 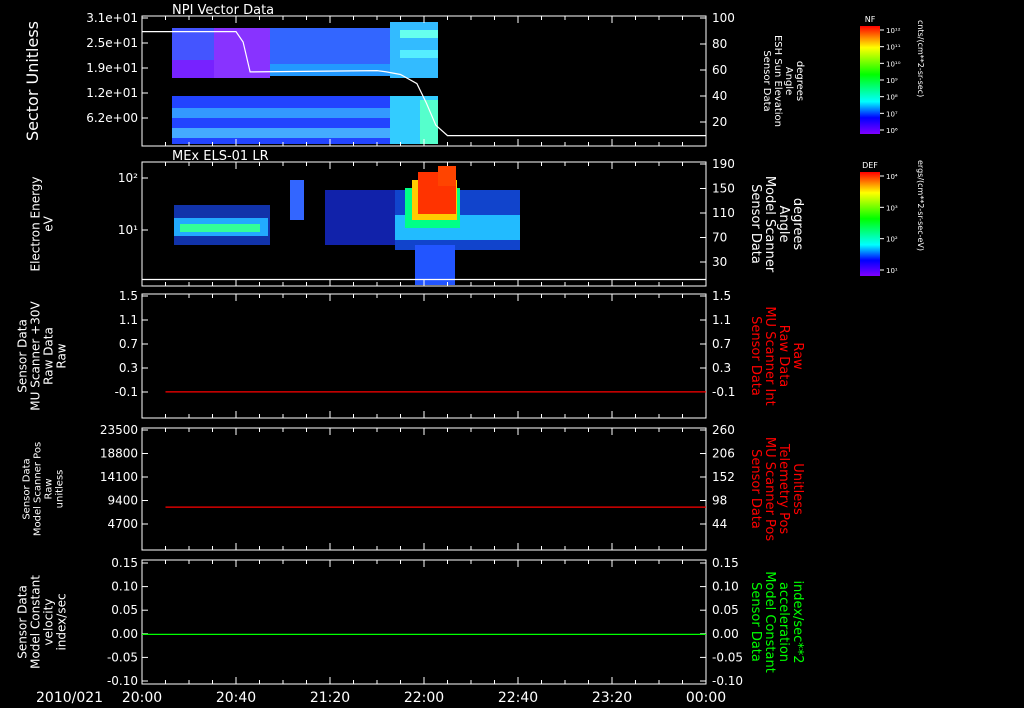 What do you see at coordinates (424, 489) in the screenshot?
I see `panel4-frame` at bounding box center [424, 489].